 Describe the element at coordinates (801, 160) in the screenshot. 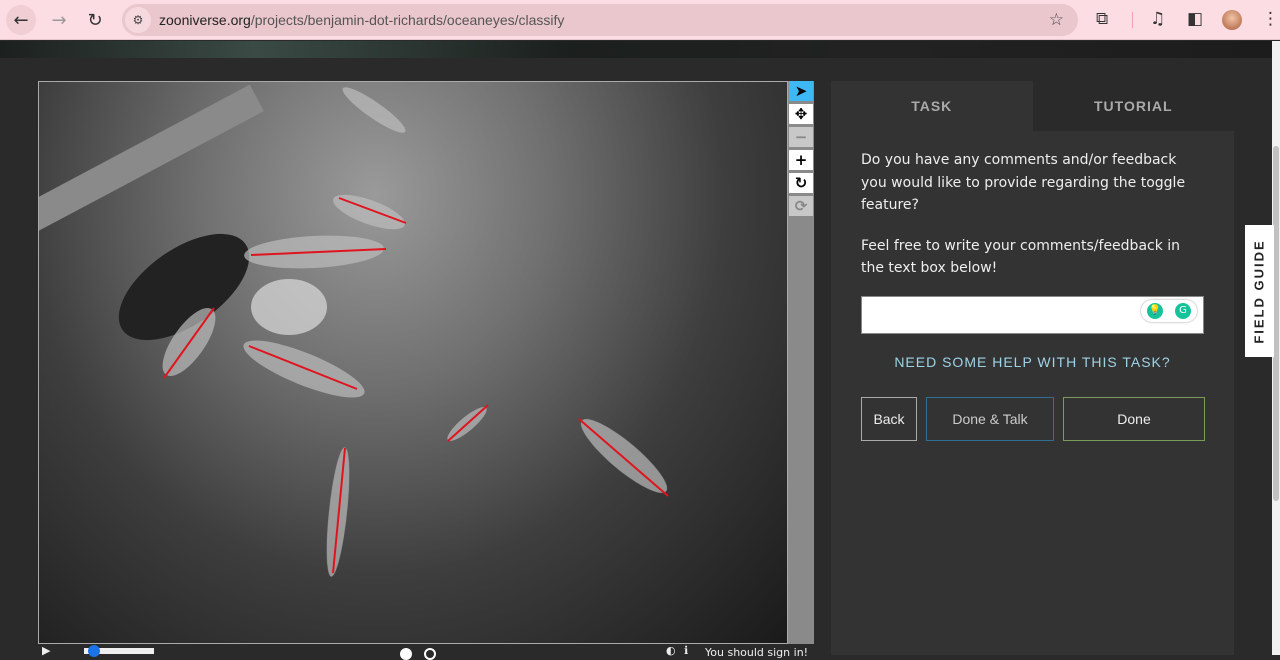

I see `zoom-in-icon: +` at that location.